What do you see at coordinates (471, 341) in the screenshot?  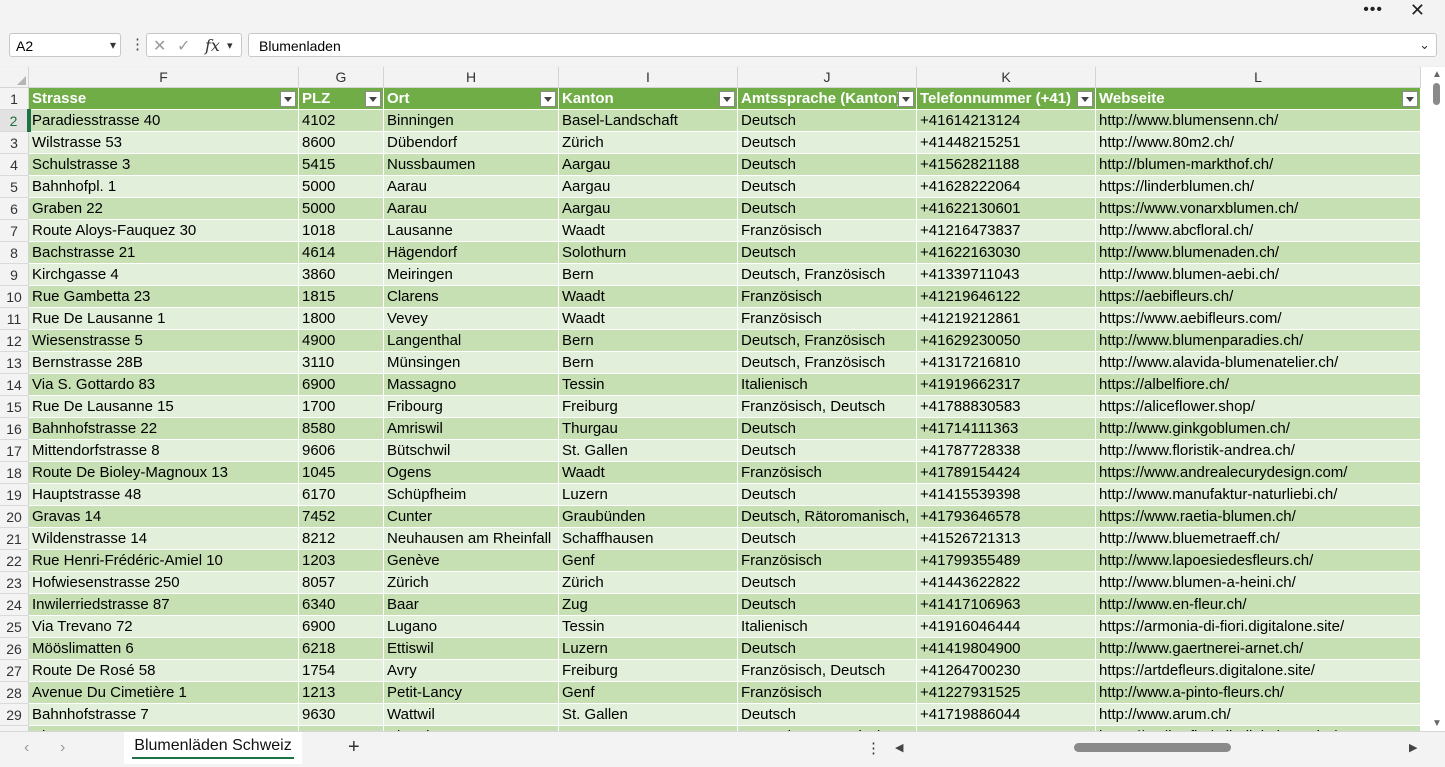 I see `table-cell: Langenthal` at bounding box center [471, 341].